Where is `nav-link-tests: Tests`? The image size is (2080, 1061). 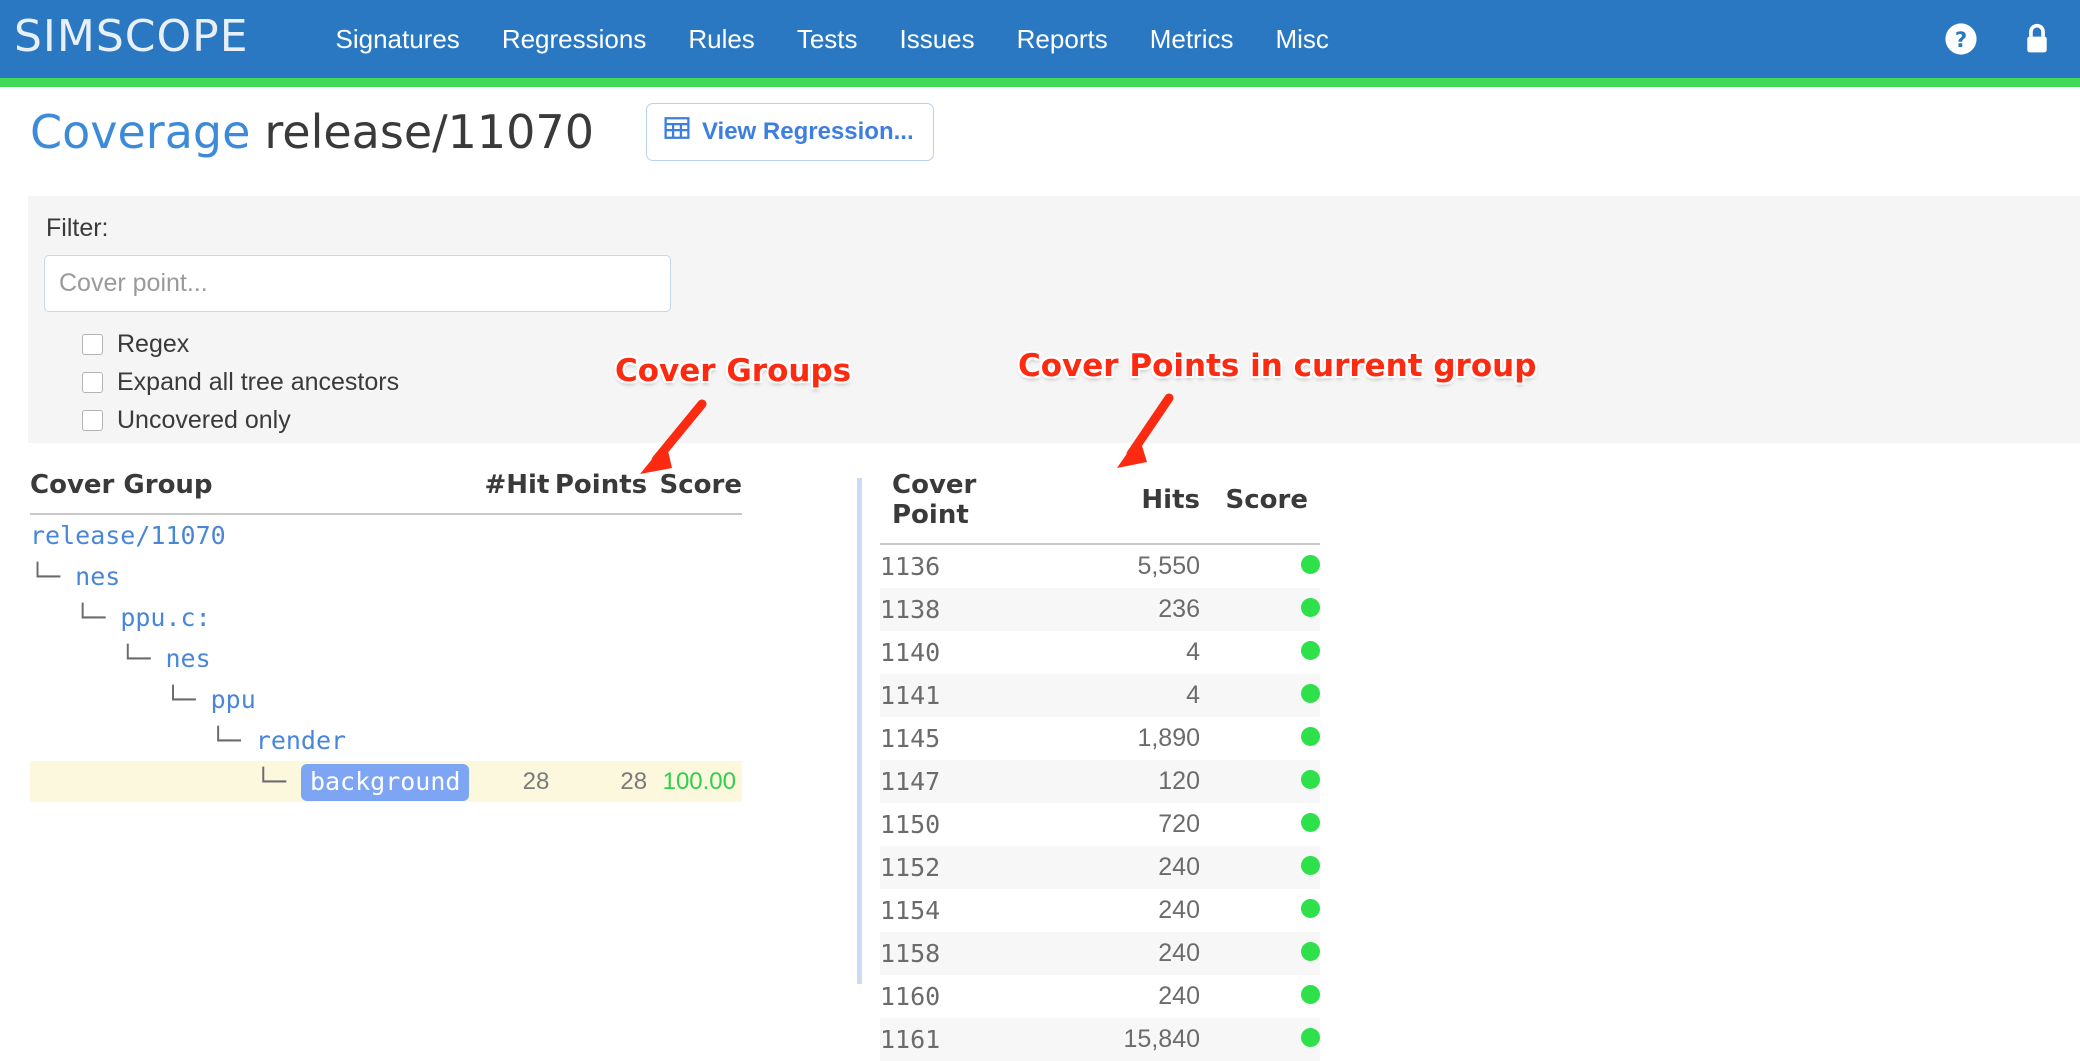 nav-link-tests: Tests is located at coordinates (827, 39).